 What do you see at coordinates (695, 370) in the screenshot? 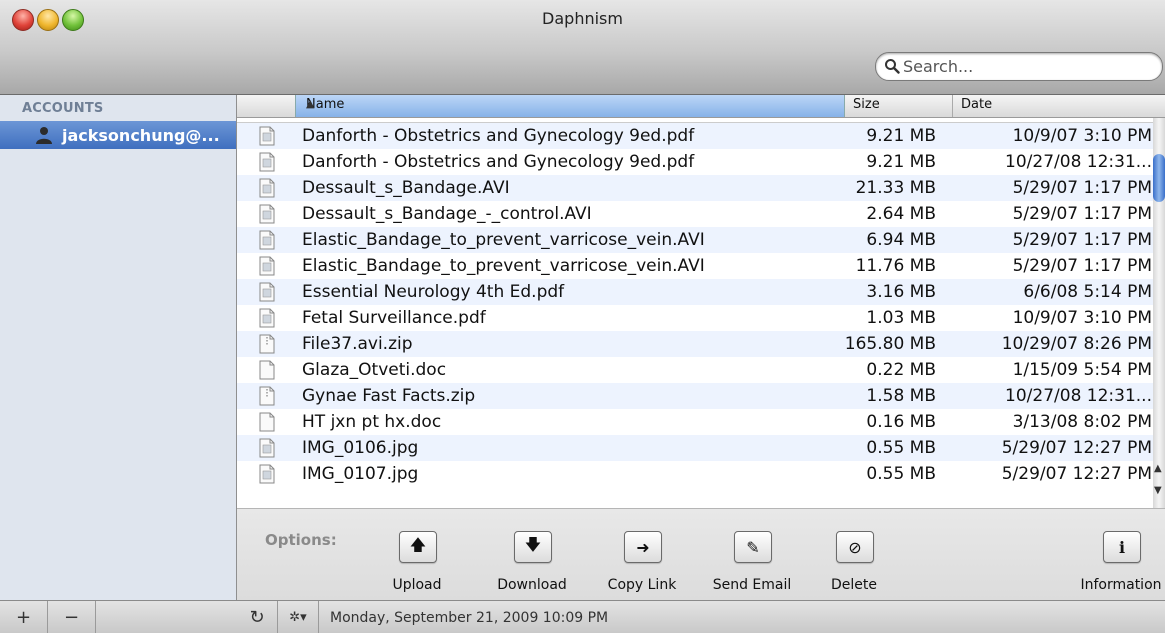
I see `table-row: Glaza_Otveti.doc 0.22 MB 1/15/09 5:54 PM` at bounding box center [695, 370].